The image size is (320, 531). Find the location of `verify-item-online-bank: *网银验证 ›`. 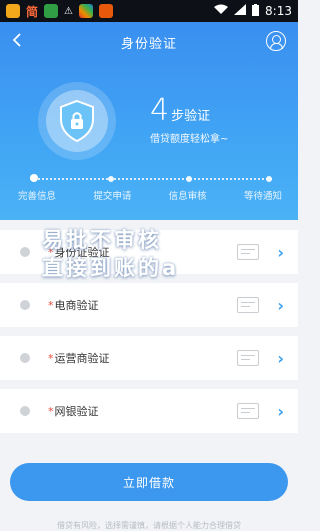

verify-item-online-bank: *网银验证 › is located at coordinates (149, 411).